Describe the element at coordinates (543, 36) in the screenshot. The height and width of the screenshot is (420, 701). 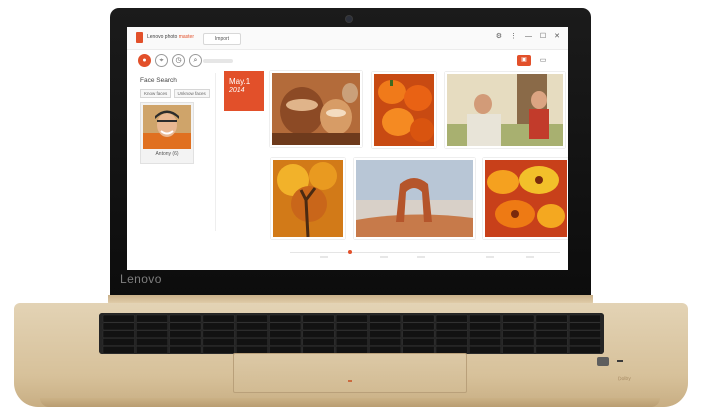
I see `maximize-icon: ☐` at that location.